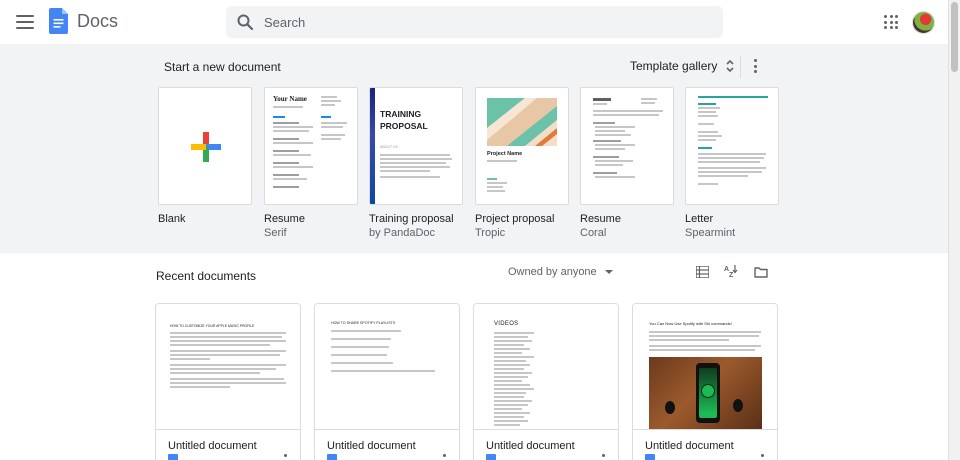 The image size is (960, 460). Describe the element at coordinates (515, 219) in the screenshot. I see `template-name: Project proposal` at that location.